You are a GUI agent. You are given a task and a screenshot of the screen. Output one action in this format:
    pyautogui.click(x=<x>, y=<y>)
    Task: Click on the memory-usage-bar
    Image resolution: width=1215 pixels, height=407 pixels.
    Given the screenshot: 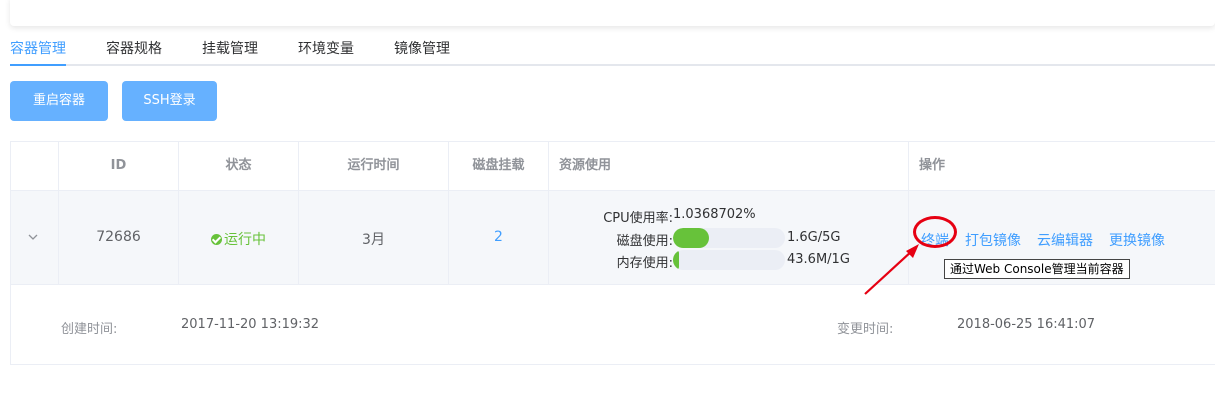 What is the action you would take?
    pyautogui.click(x=729, y=260)
    